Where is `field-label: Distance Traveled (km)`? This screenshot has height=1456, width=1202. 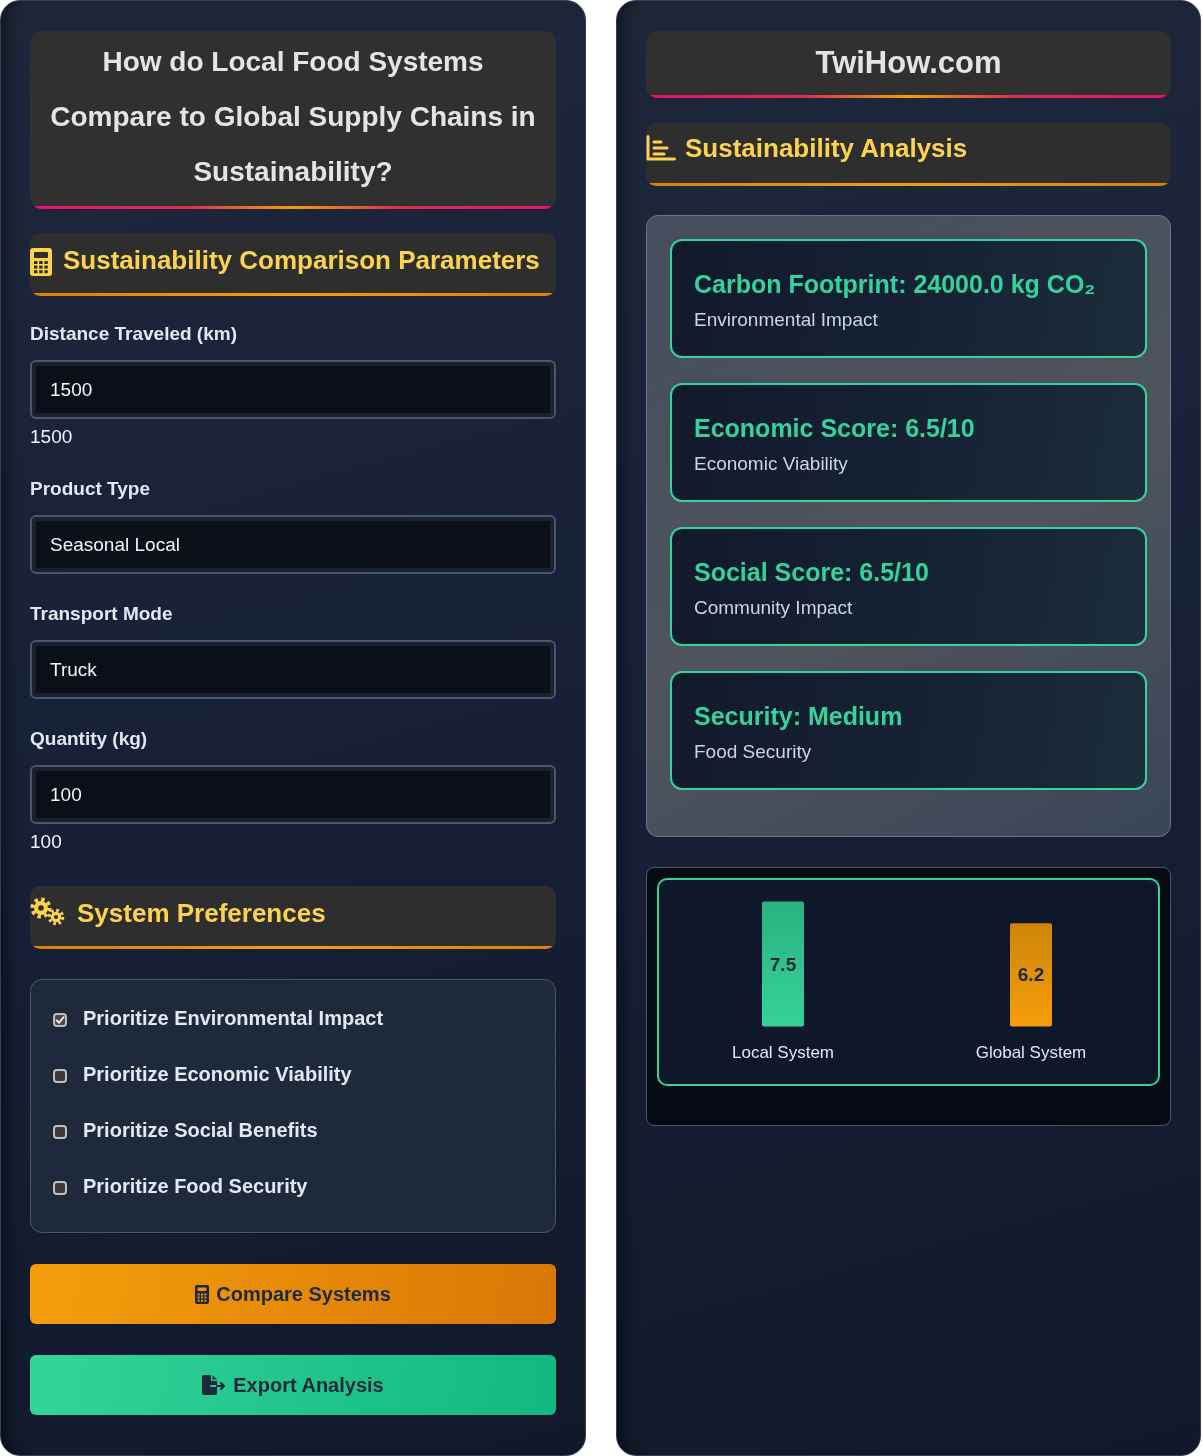
field-label: Distance Traveled (km) is located at coordinates (133, 334).